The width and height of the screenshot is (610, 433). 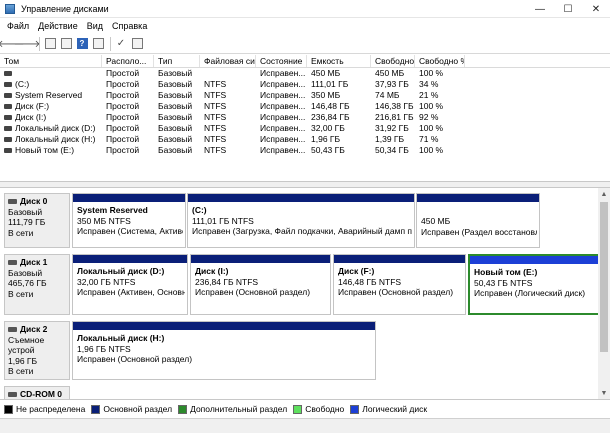 What do you see at coordinates (540, 9) in the screenshot?
I see `minimize-button: —` at bounding box center [540, 9].